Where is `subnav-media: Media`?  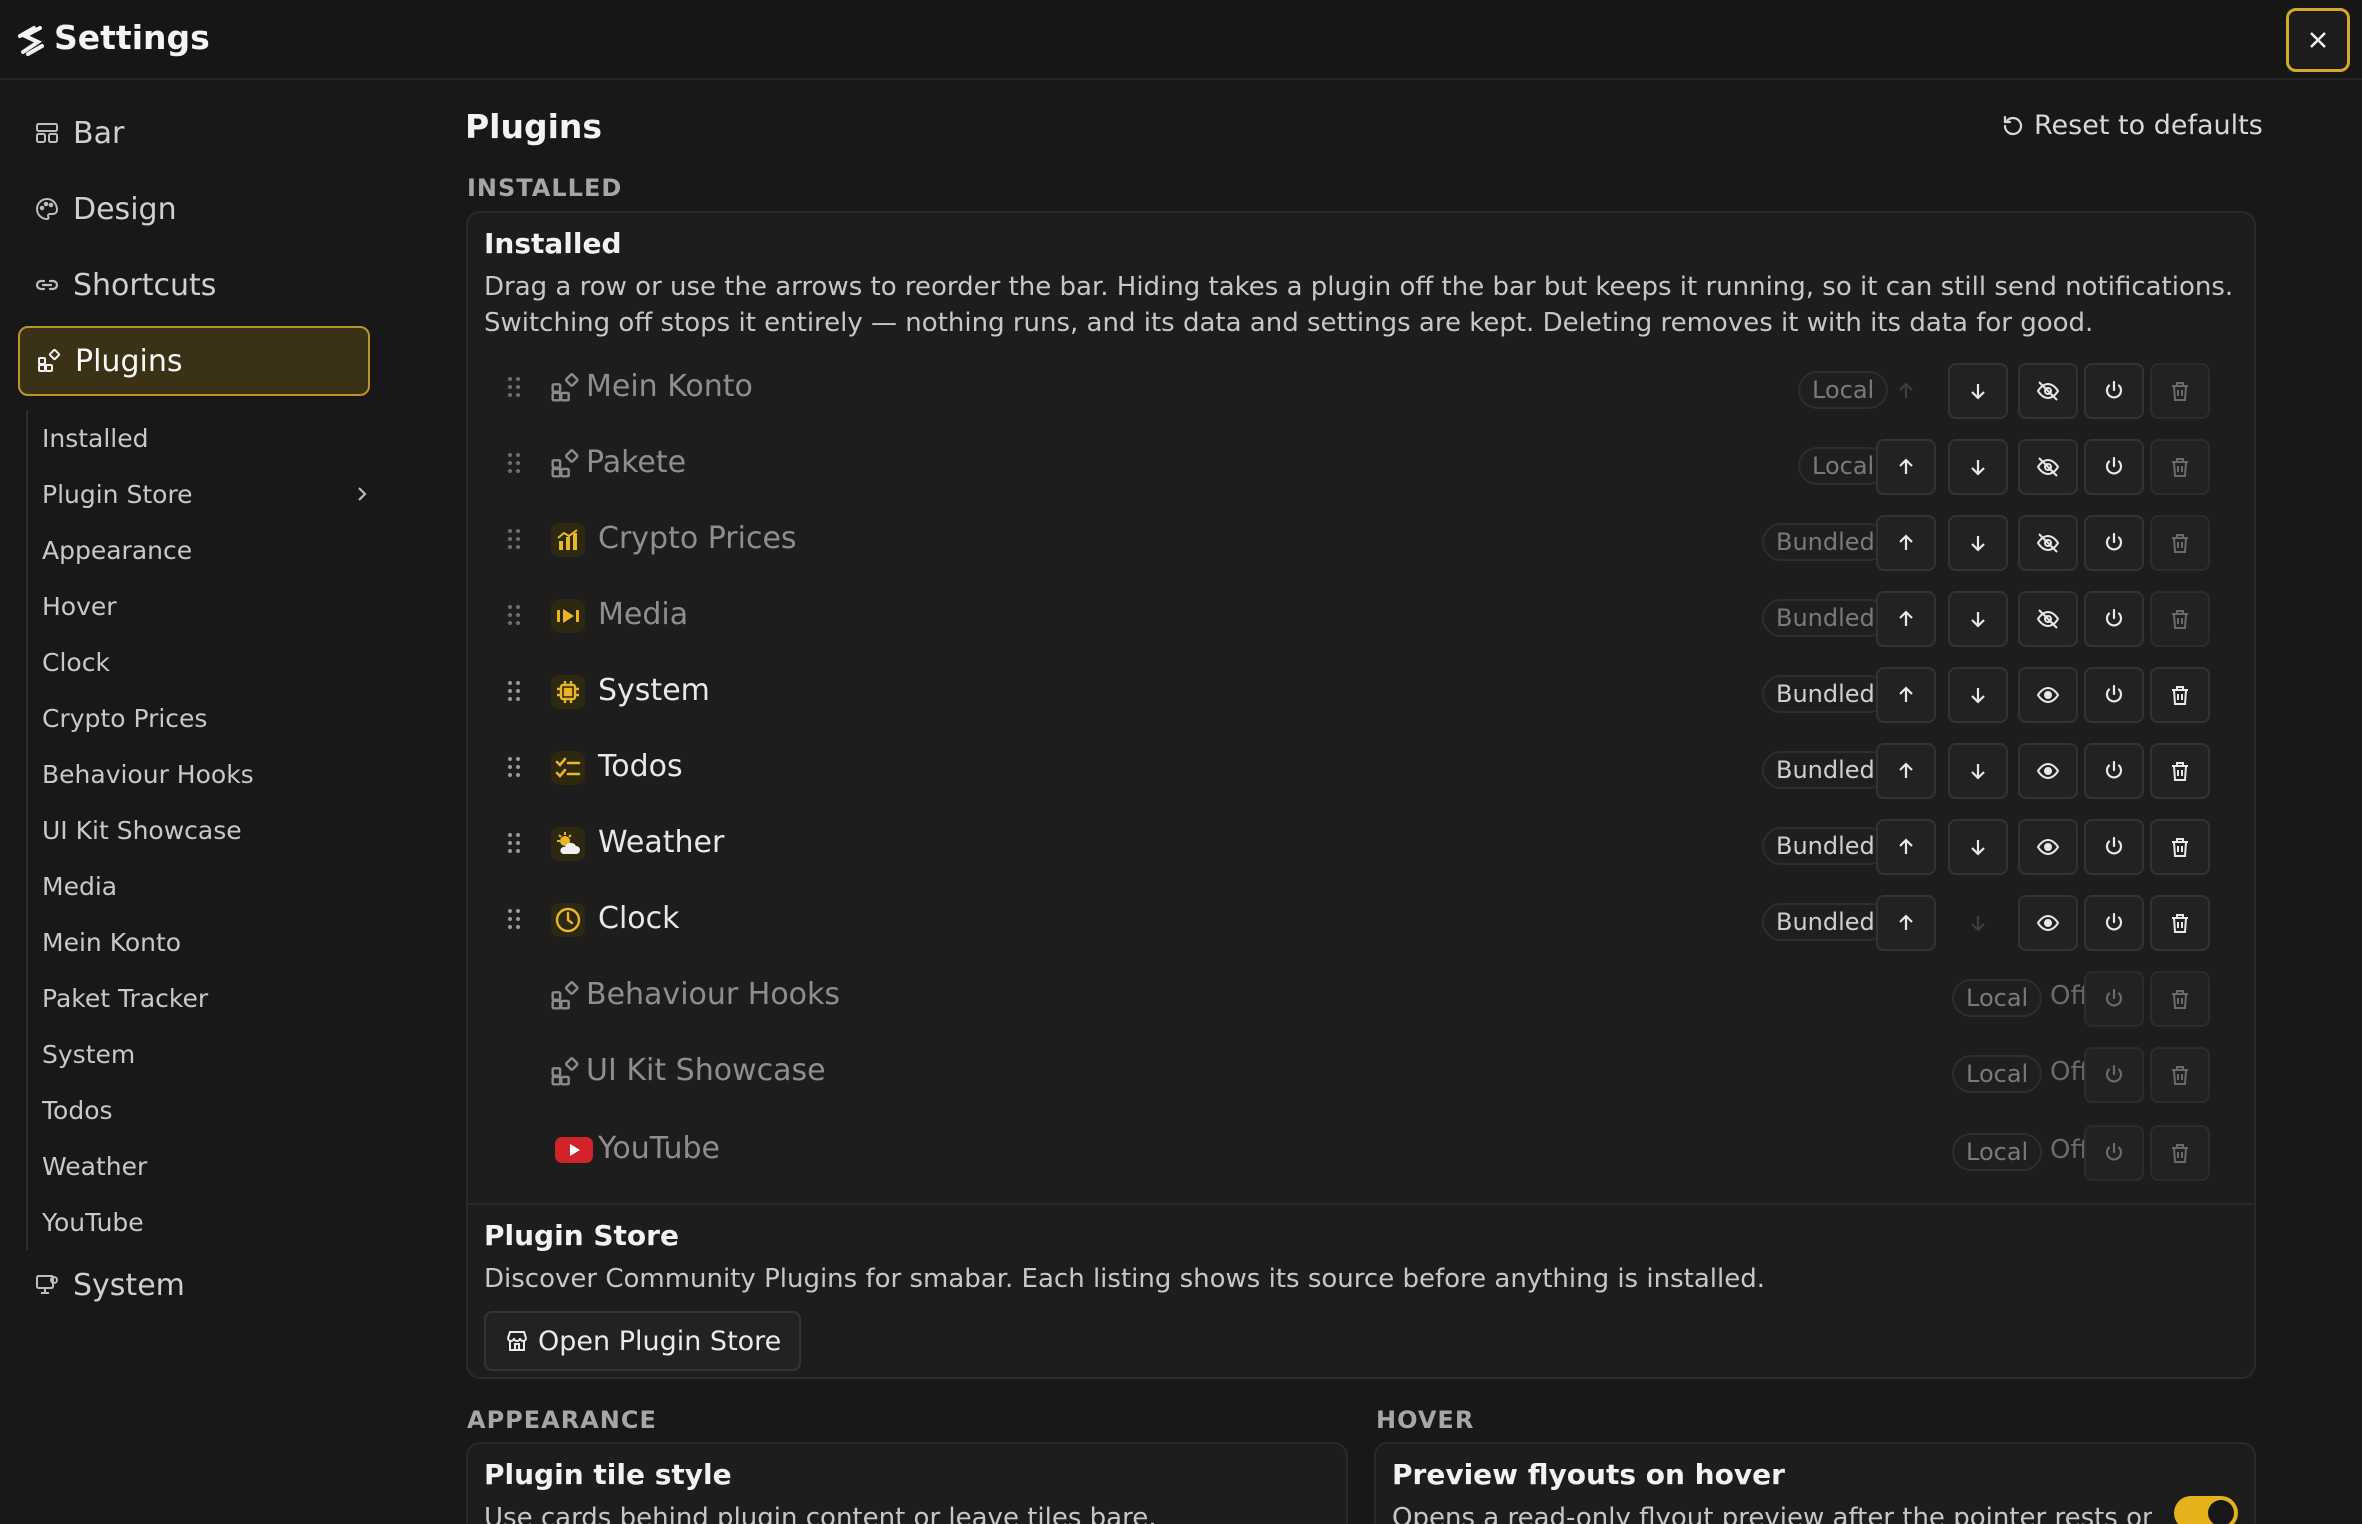
subnav-media: Media is located at coordinates (202, 886).